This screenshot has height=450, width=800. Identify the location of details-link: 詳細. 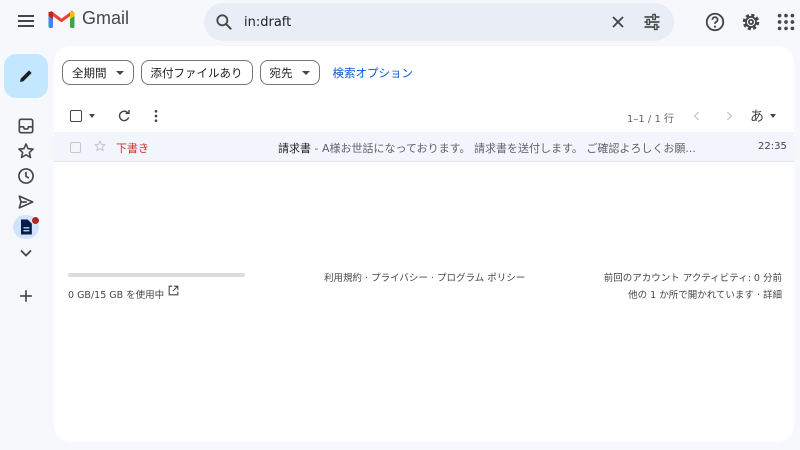
(772, 295).